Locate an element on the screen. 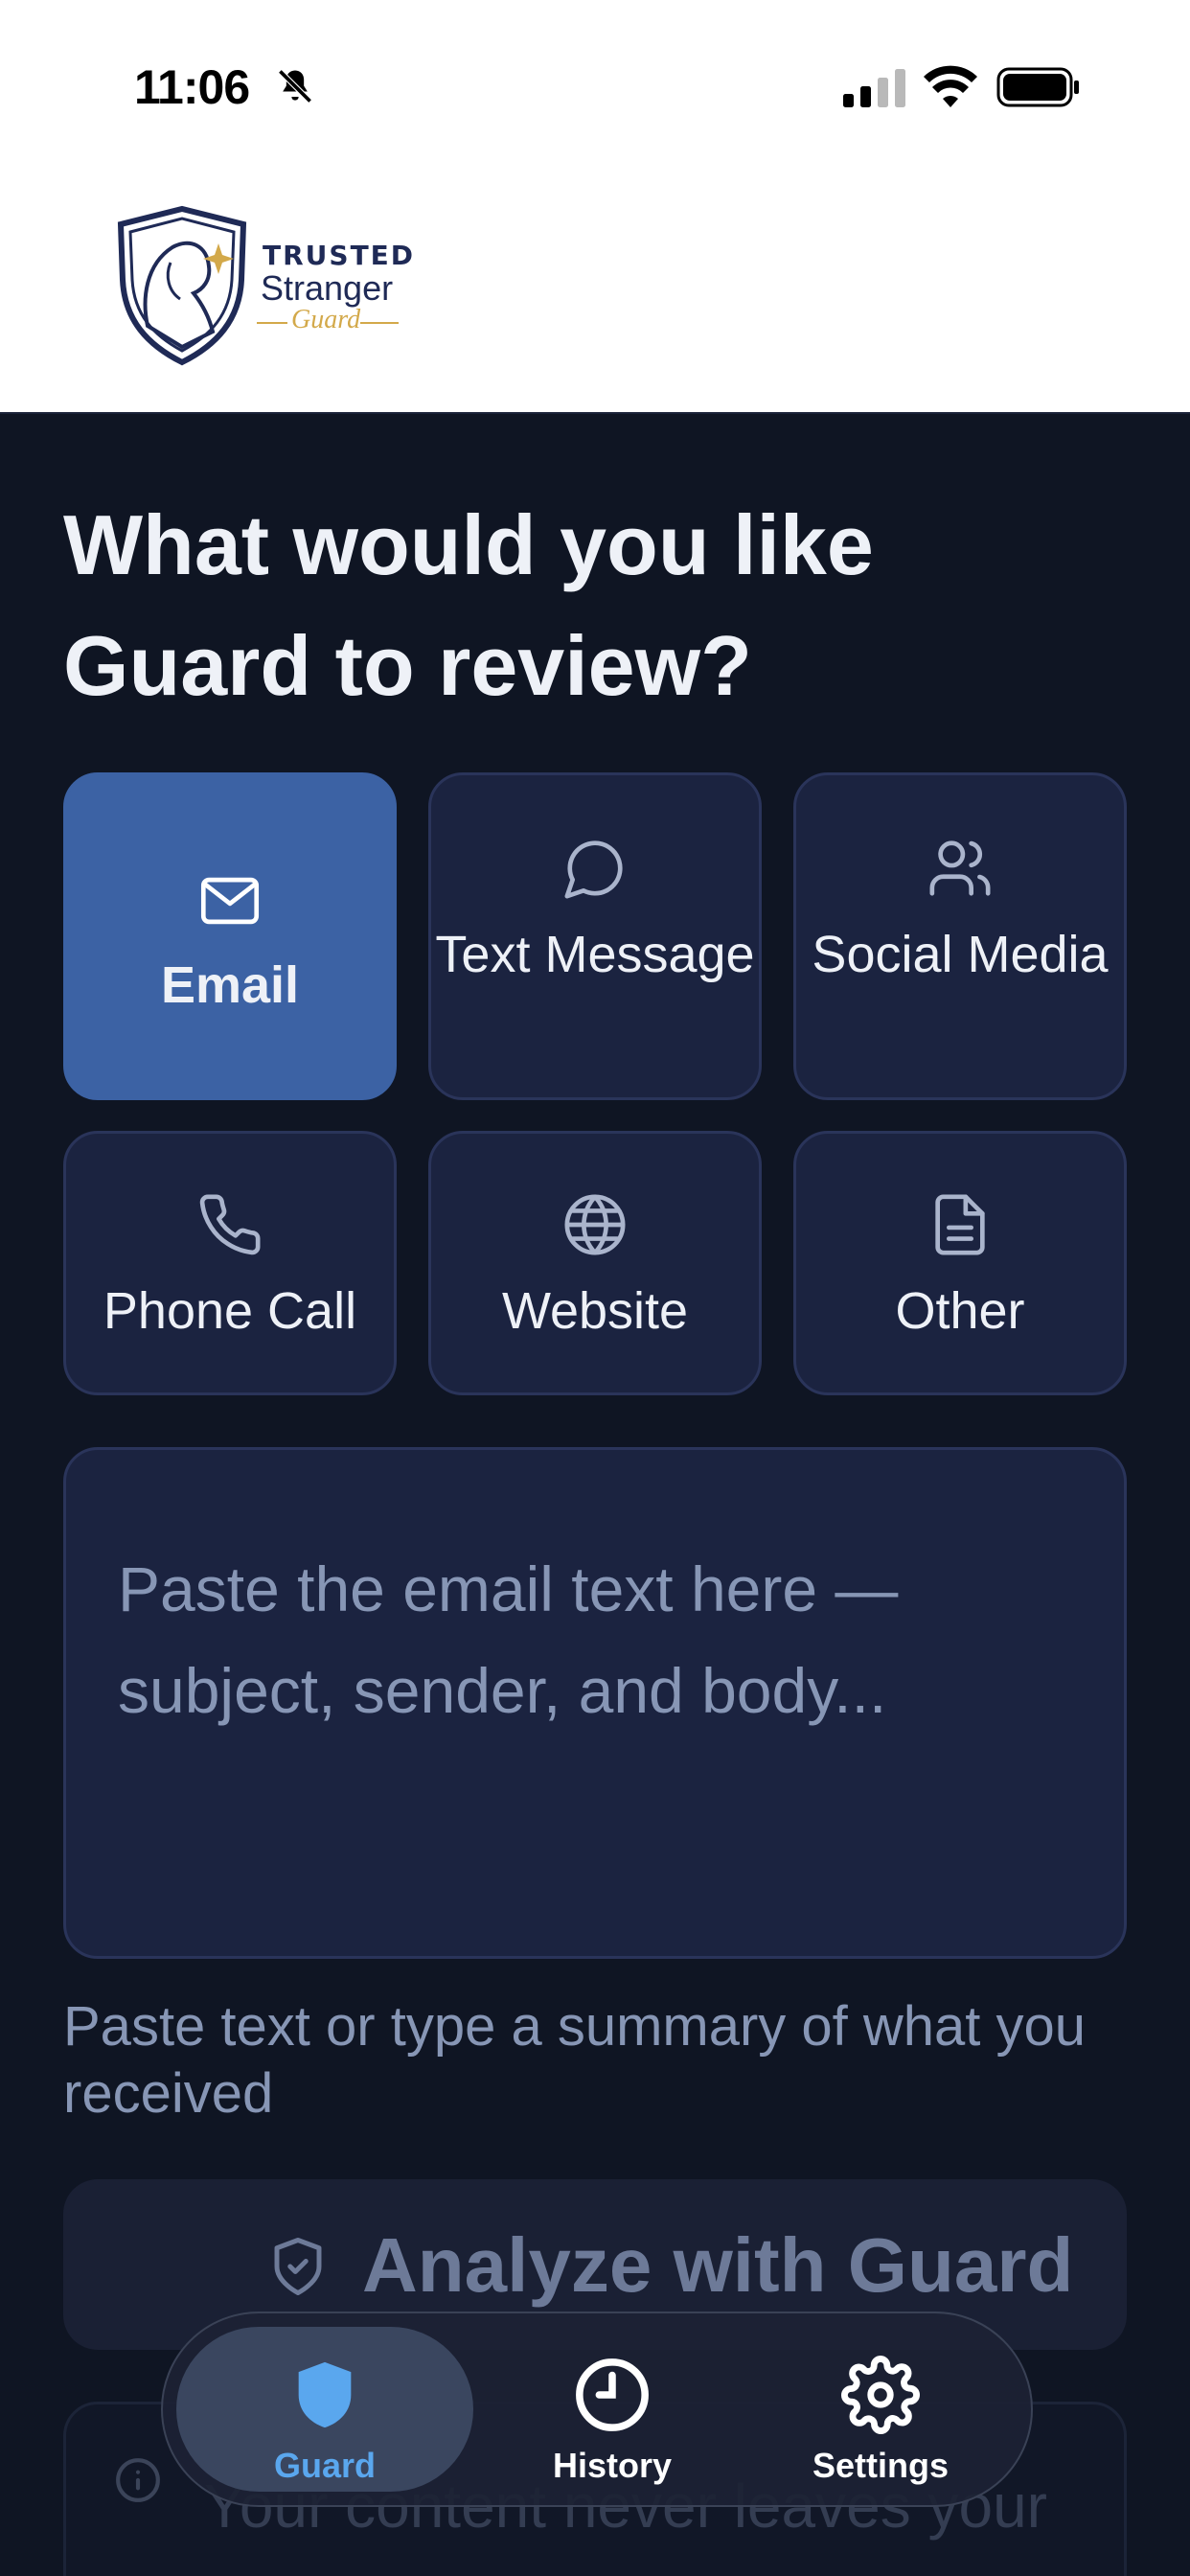  gear-icon is located at coordinates (881, 2395).